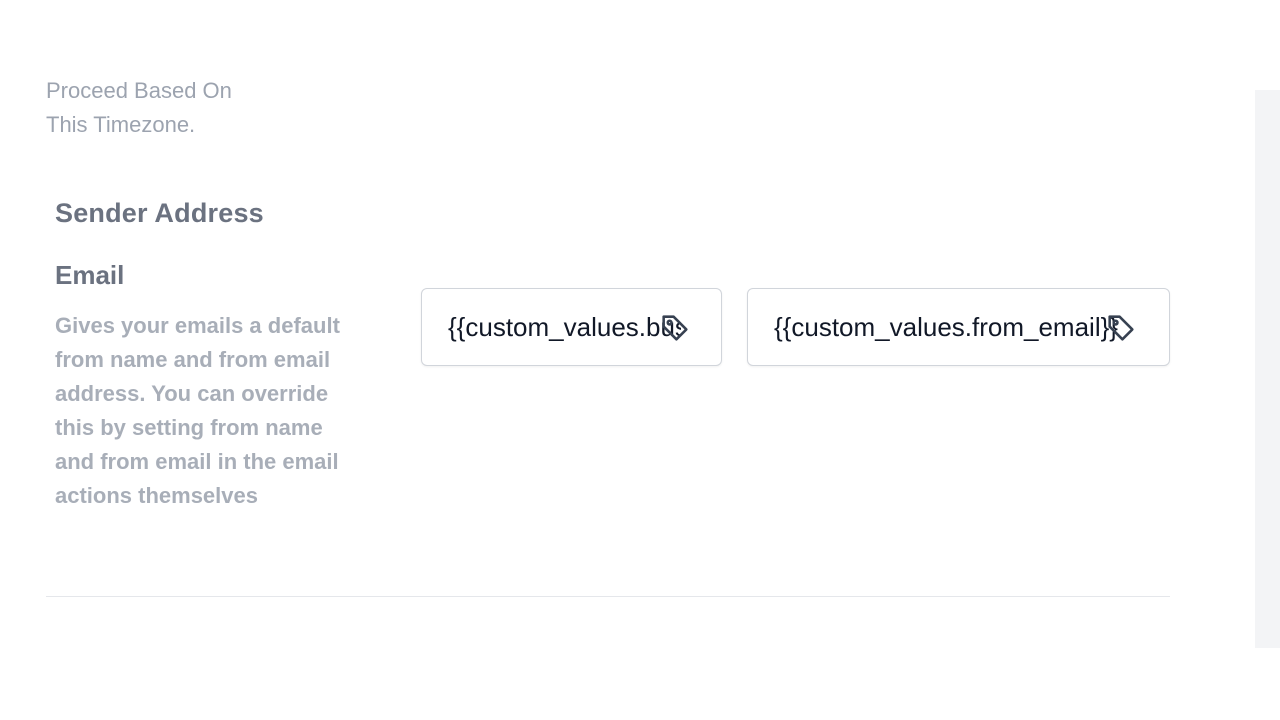  I want to click on side-panel-edge, so click(1267, 369).